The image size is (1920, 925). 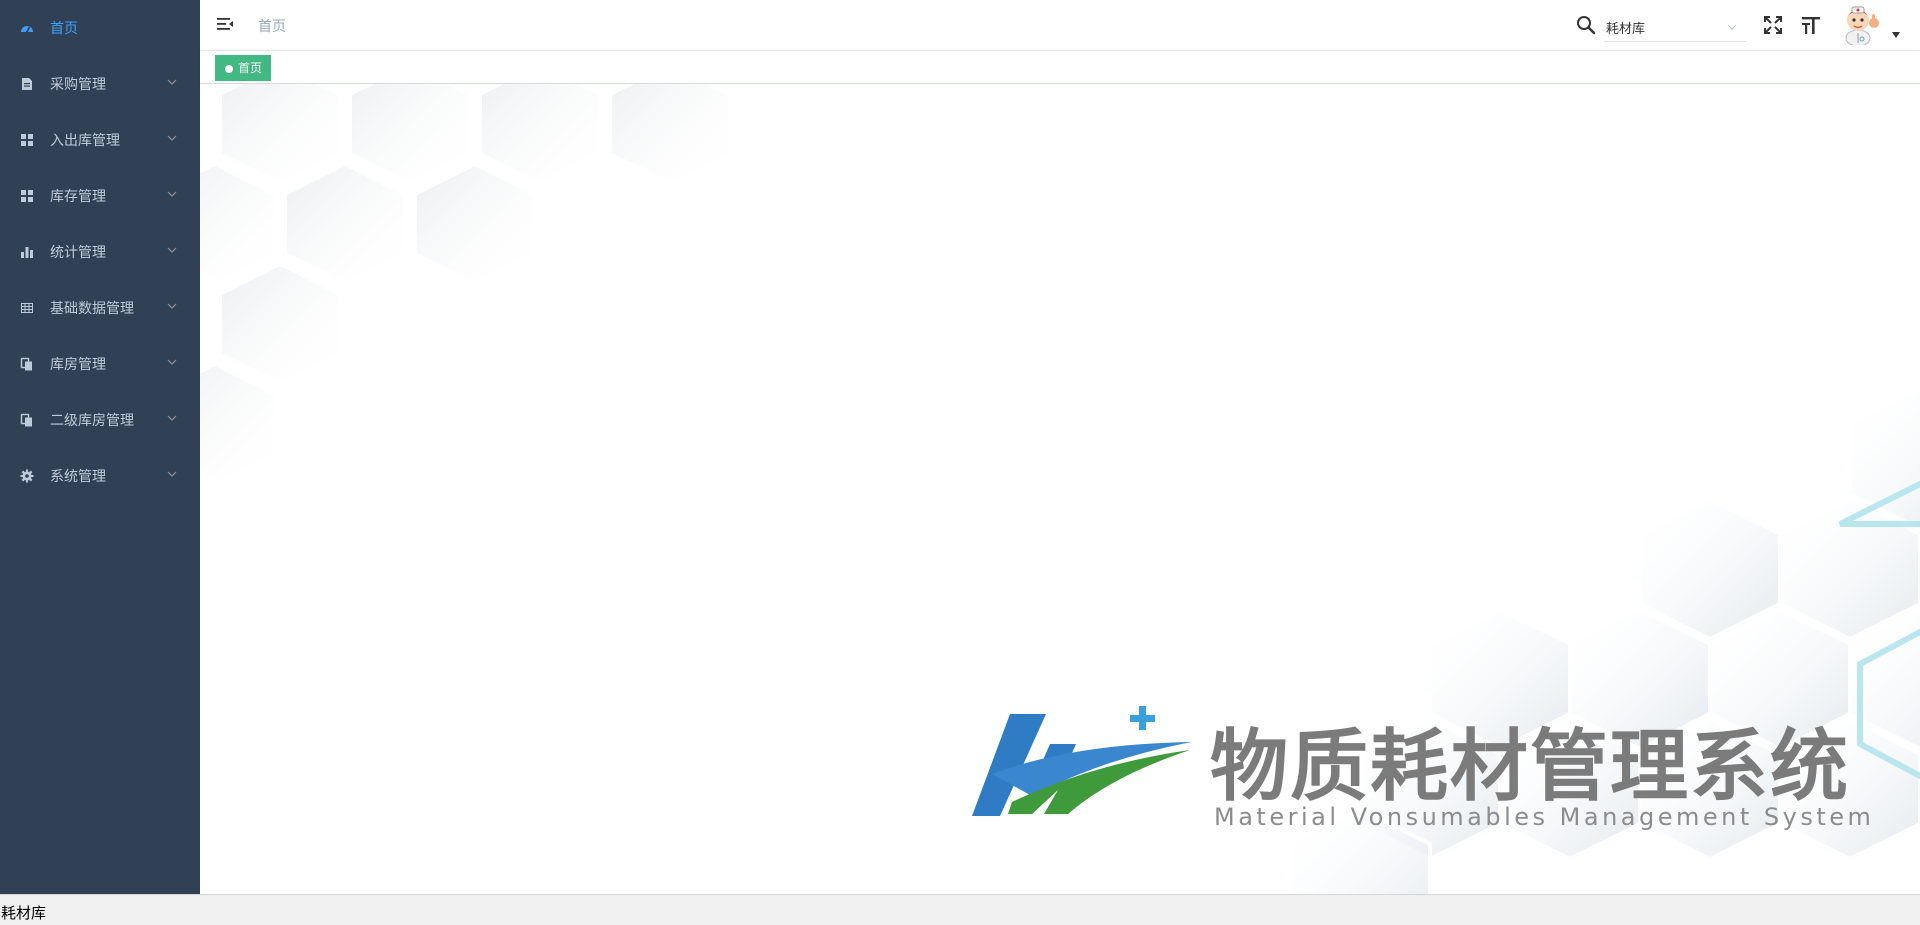 What do you see at coordinates (27, 476) in the screenshot?
I see `gear-icon` at bounding box center [27, 476].